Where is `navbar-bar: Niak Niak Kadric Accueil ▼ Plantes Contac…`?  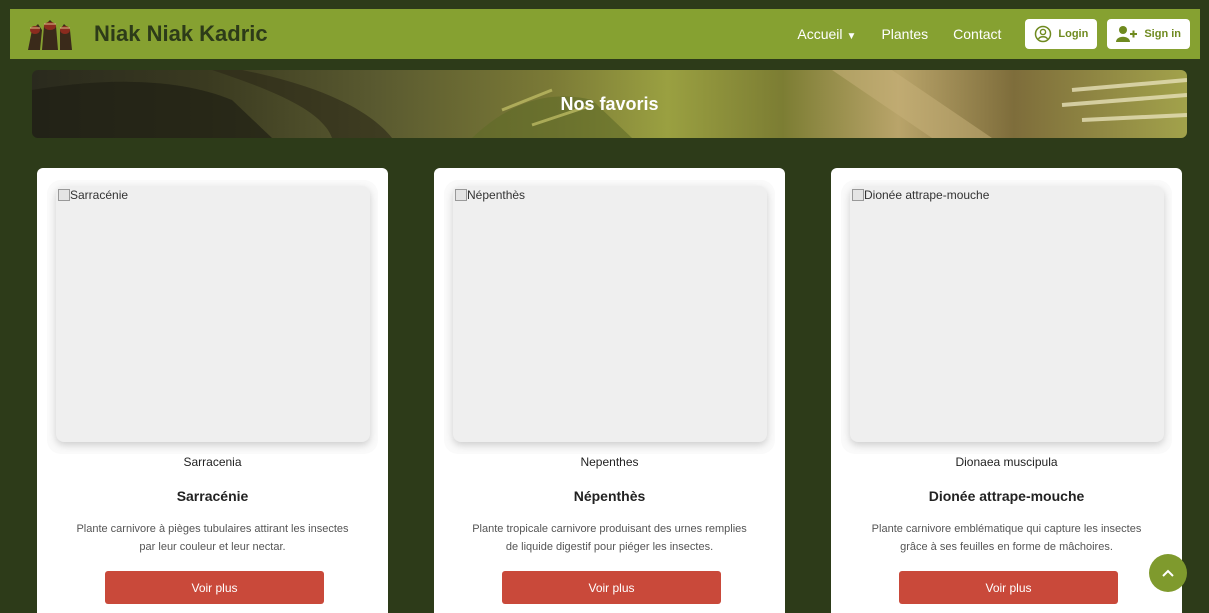
navbar-bar: Niak Niak Kadric Accueil ▼ Plantes Contac… is located at coordinates (605, 34).